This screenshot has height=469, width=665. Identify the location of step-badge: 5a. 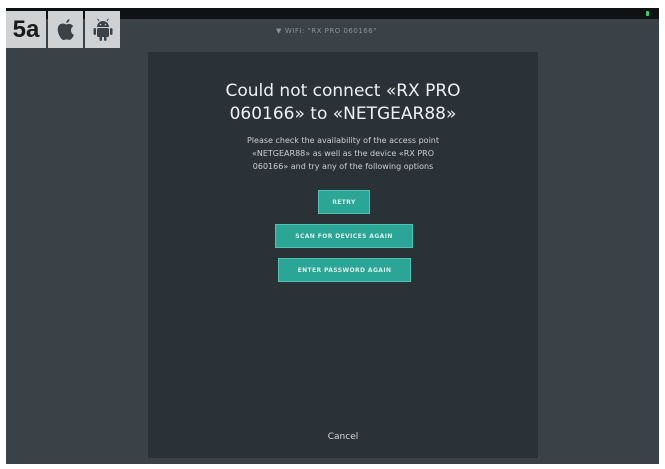
(63, 29).